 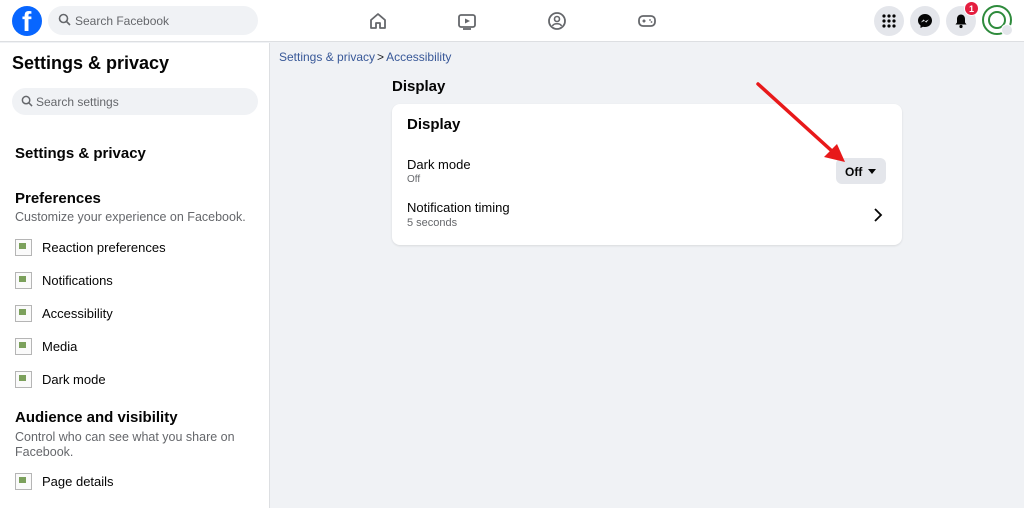 I want to click on sidebar-item-settings-privacy: Settings & privacy, so click(x=80, y=153).